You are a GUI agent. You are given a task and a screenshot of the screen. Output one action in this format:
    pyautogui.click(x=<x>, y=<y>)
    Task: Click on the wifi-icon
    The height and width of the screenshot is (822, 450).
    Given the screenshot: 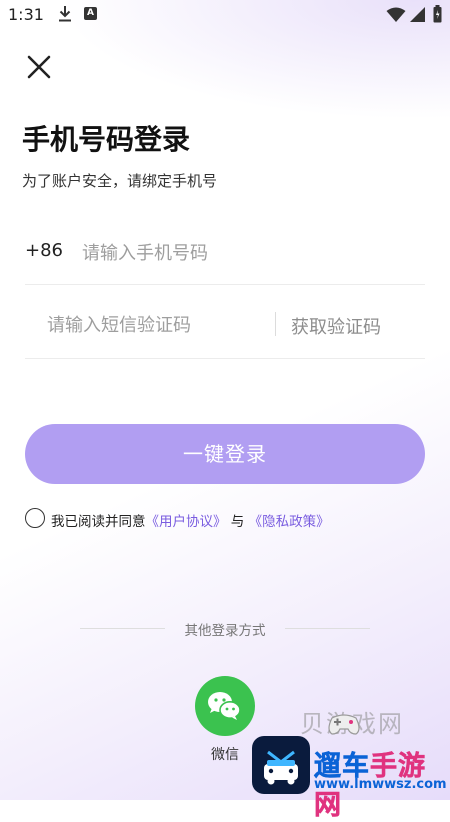 What is the action you would take?
    pyautogui.click(x=396, y=14)
    